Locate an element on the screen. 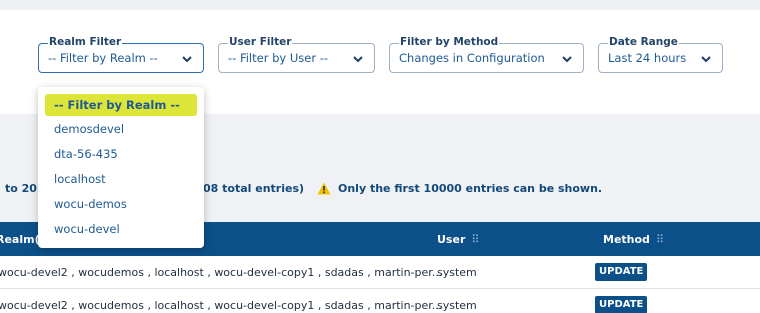 The height and width of the screenshot is (313, 760). header-user: User ⠿ is located at coordinates (458, 239).